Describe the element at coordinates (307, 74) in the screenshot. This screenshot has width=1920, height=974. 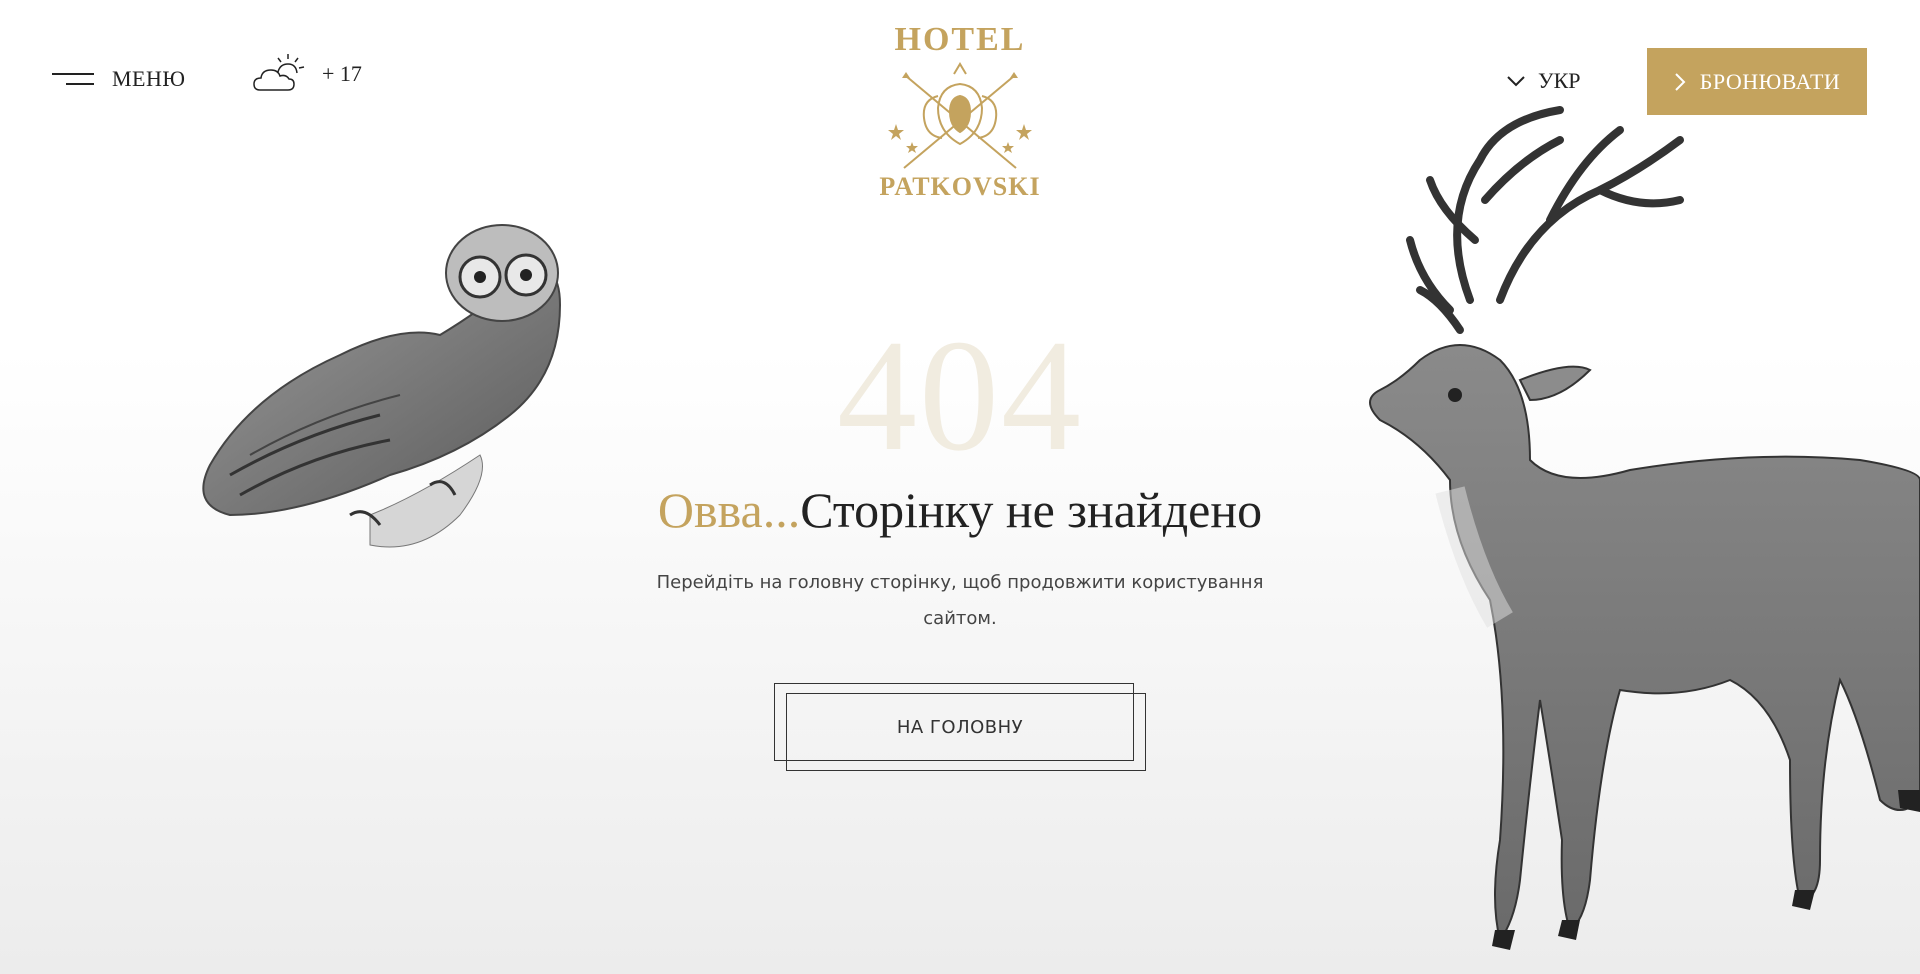
I see `weather-widget: + 17` at that location.